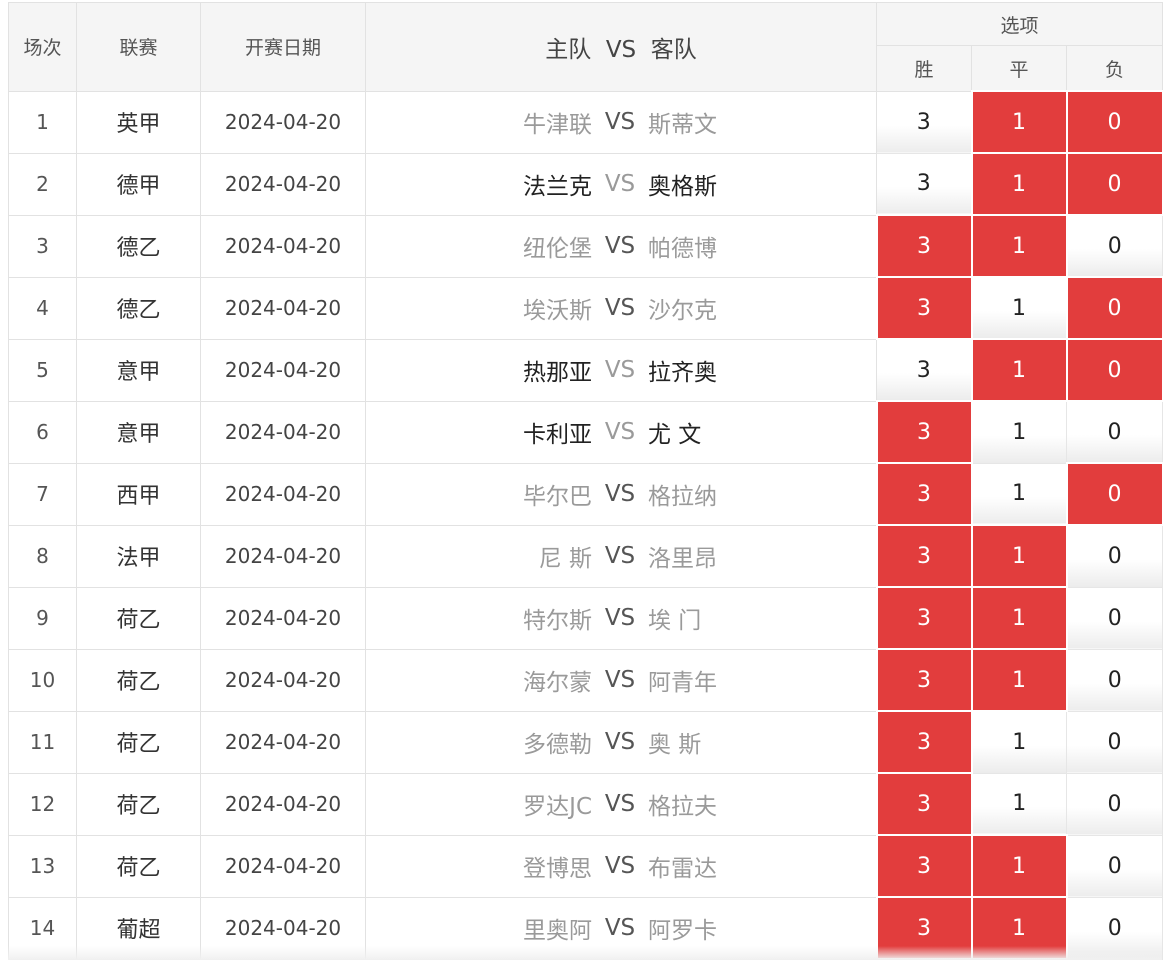  What do you see at coordinates (621, 494) in the screenshot?
I see `matchup-cell: 毕尔巴 VS 格拉纳` at bounding box center [621, 494].